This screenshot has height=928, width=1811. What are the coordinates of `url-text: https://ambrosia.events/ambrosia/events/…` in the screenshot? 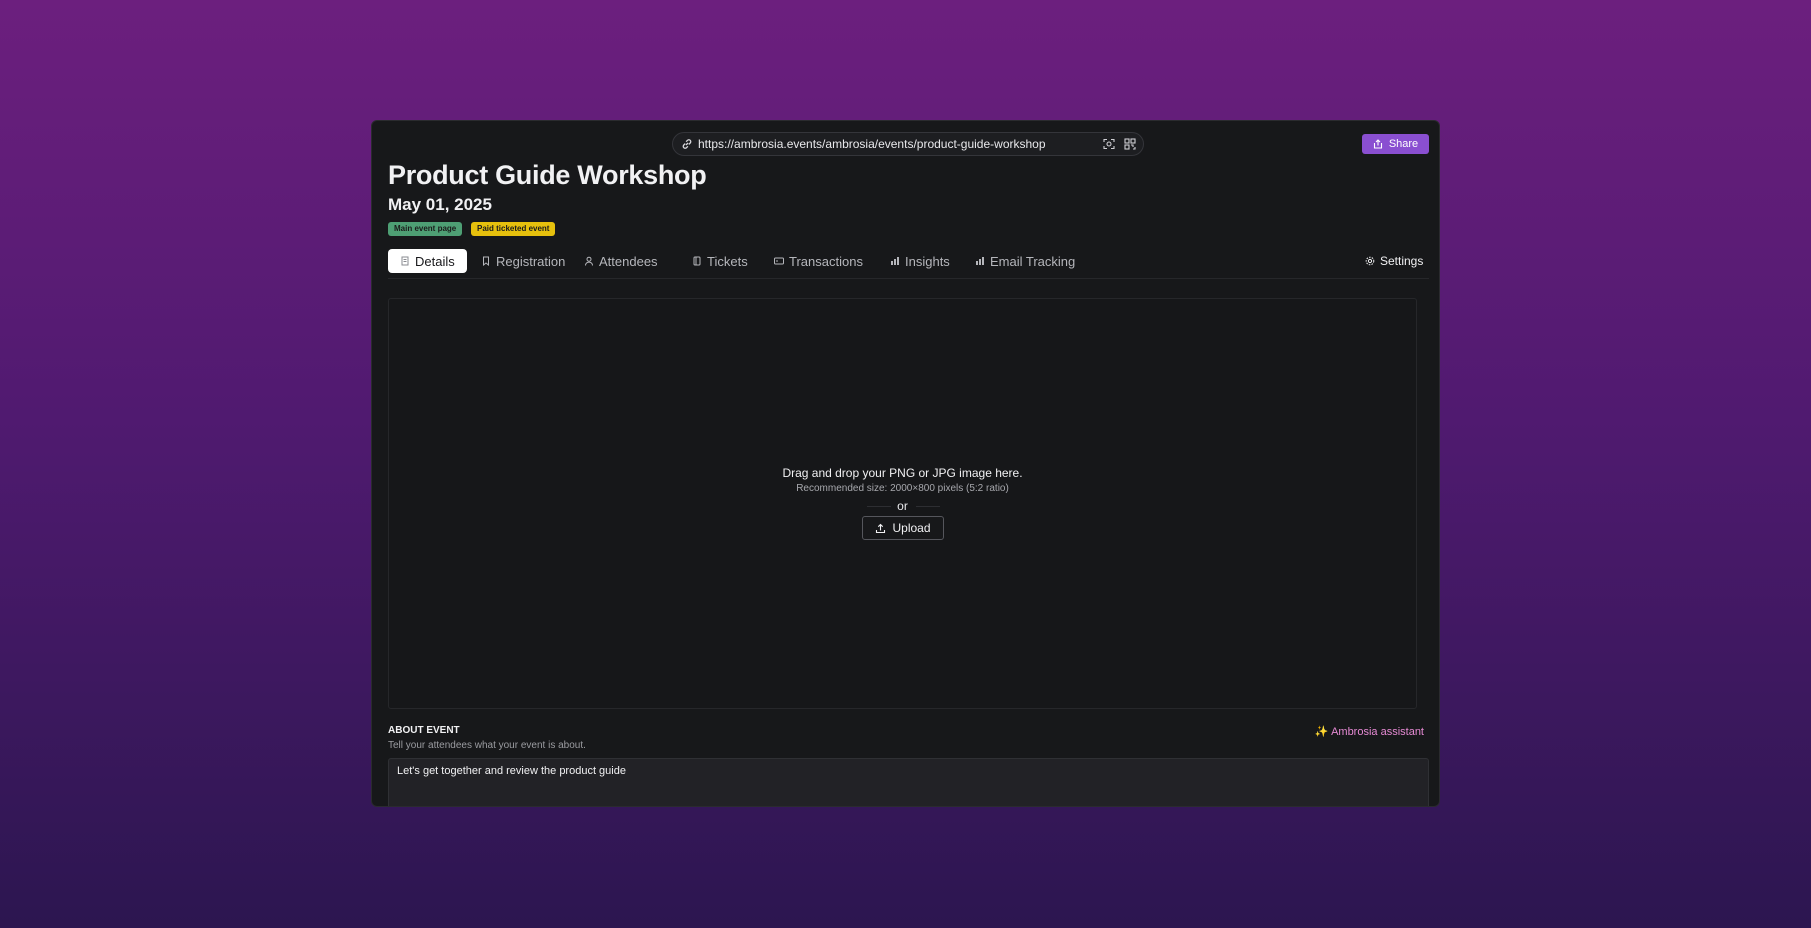 It's located at (872, 144).